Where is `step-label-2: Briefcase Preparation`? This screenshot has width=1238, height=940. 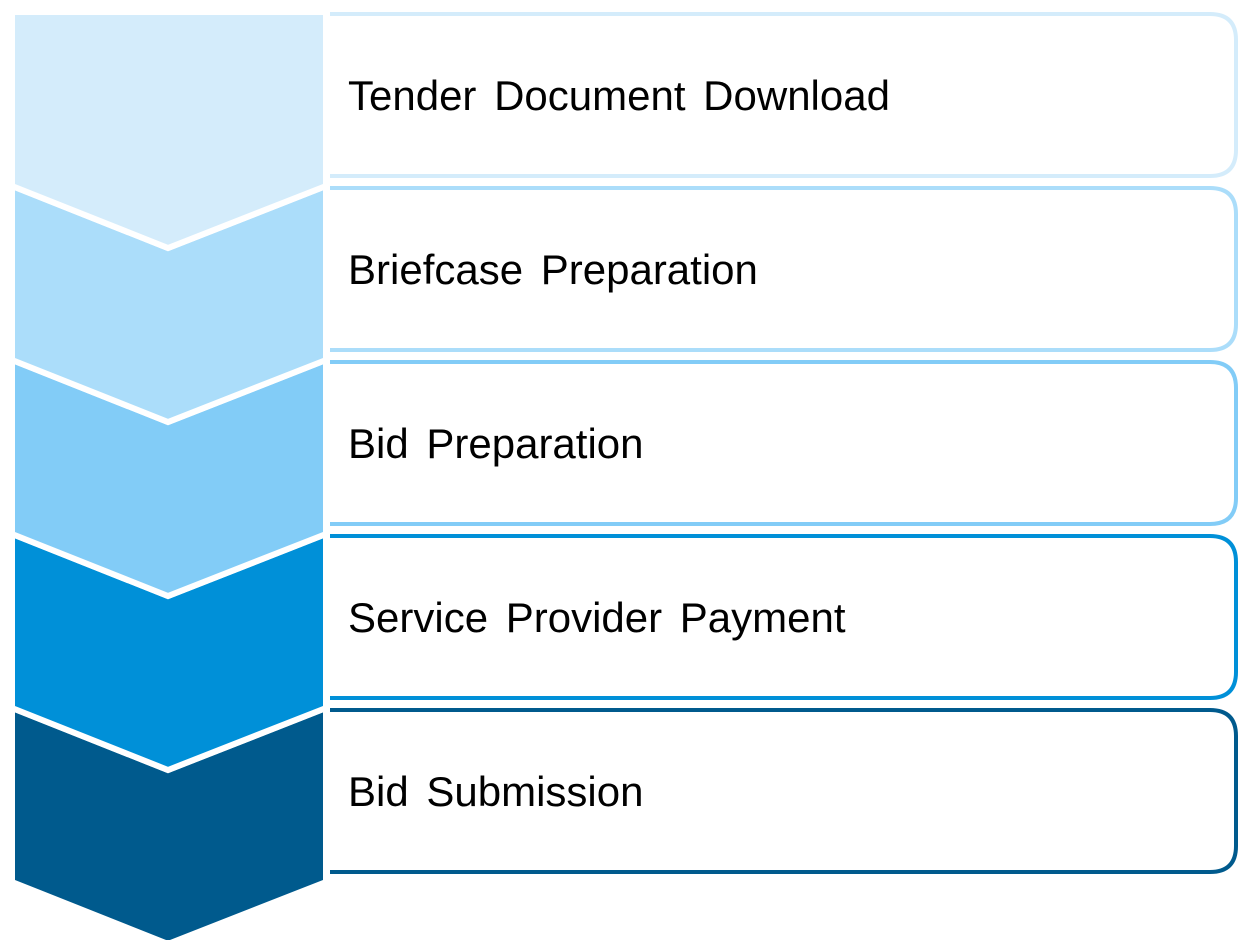 step-label-2: Briefcase Preparation is located at coordinates (553, 269).